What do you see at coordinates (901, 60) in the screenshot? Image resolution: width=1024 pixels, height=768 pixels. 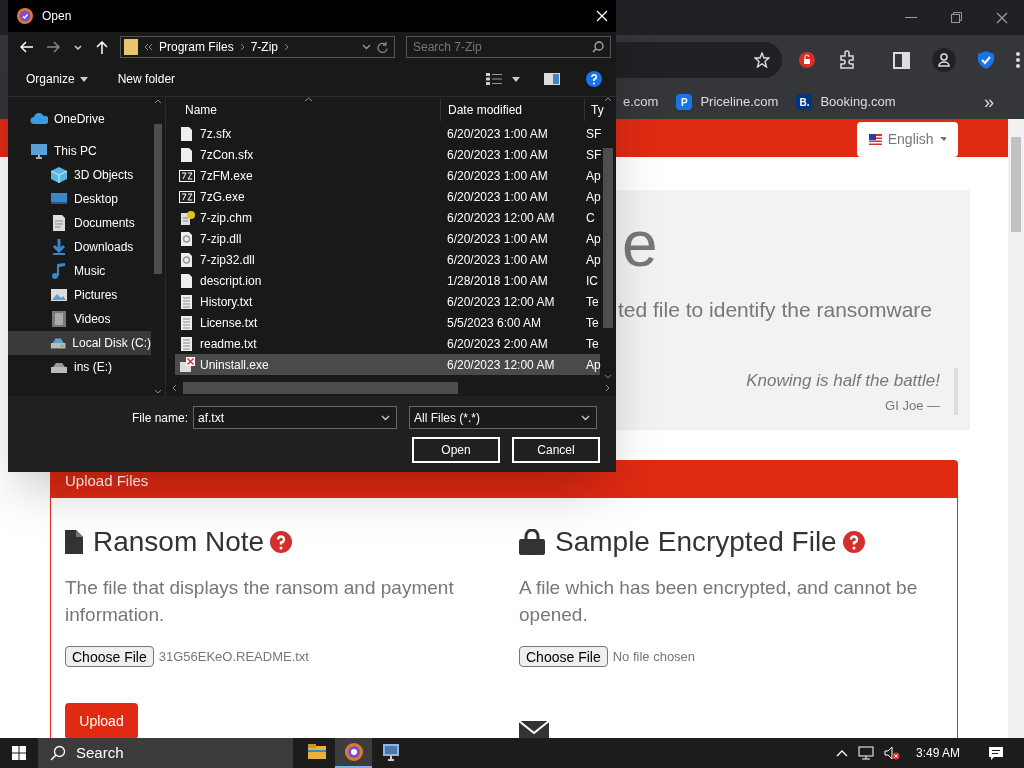 I see `side-panel-icon` at bounding box center [901, 60].